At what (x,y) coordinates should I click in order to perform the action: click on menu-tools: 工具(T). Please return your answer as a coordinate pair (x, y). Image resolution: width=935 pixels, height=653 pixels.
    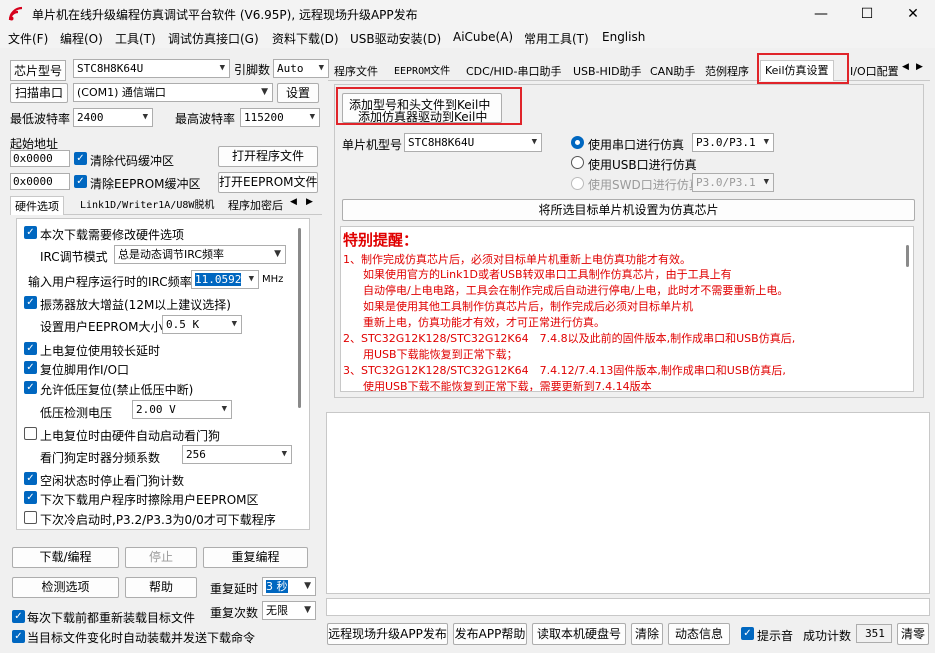
    Looking at the image, I should click on (135, 38).